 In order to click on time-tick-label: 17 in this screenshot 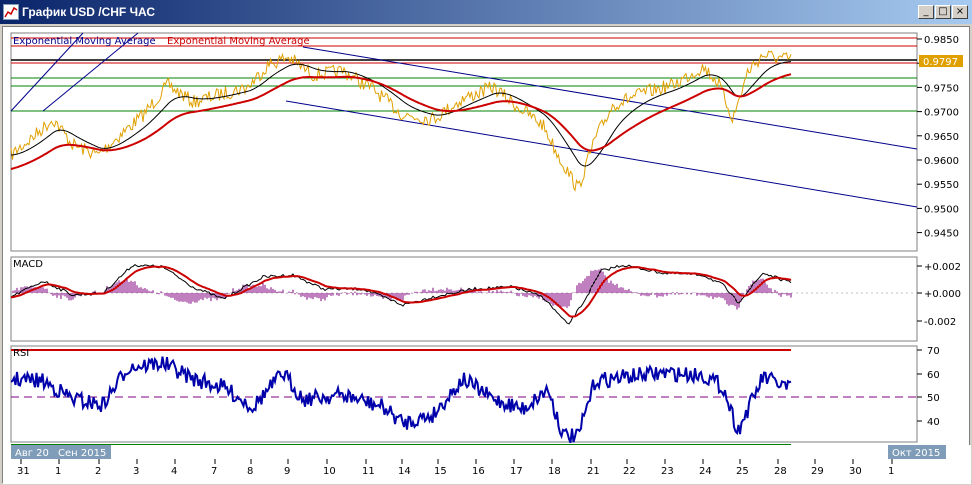, I will do `click(516, 471)`.